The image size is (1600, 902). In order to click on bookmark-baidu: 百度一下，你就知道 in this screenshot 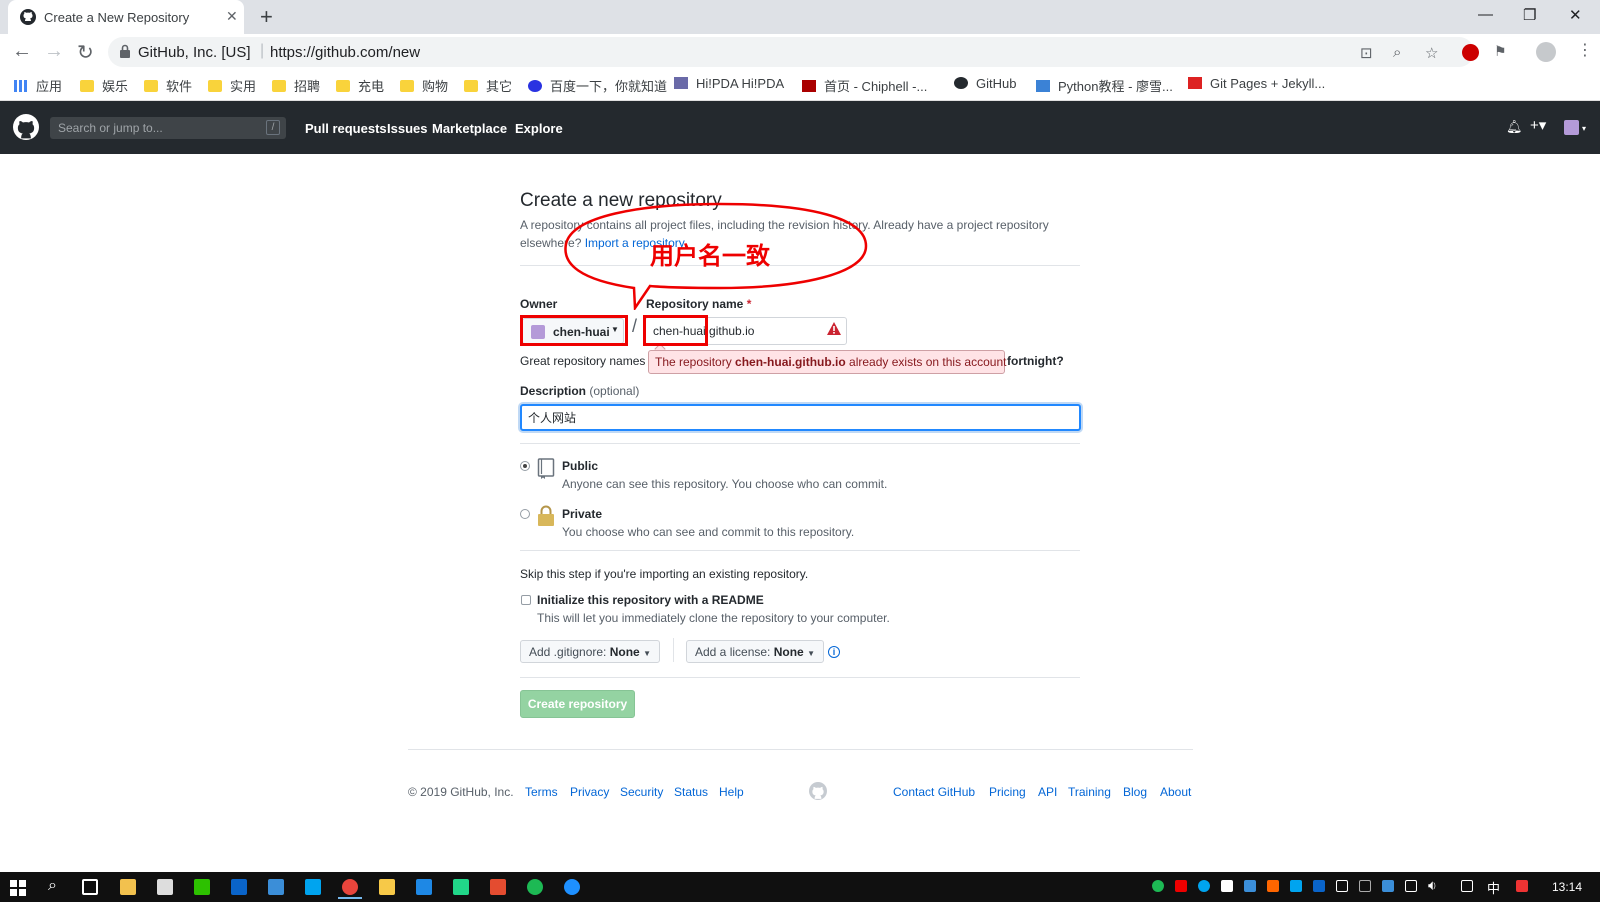, I will do `click(597, 85)`.